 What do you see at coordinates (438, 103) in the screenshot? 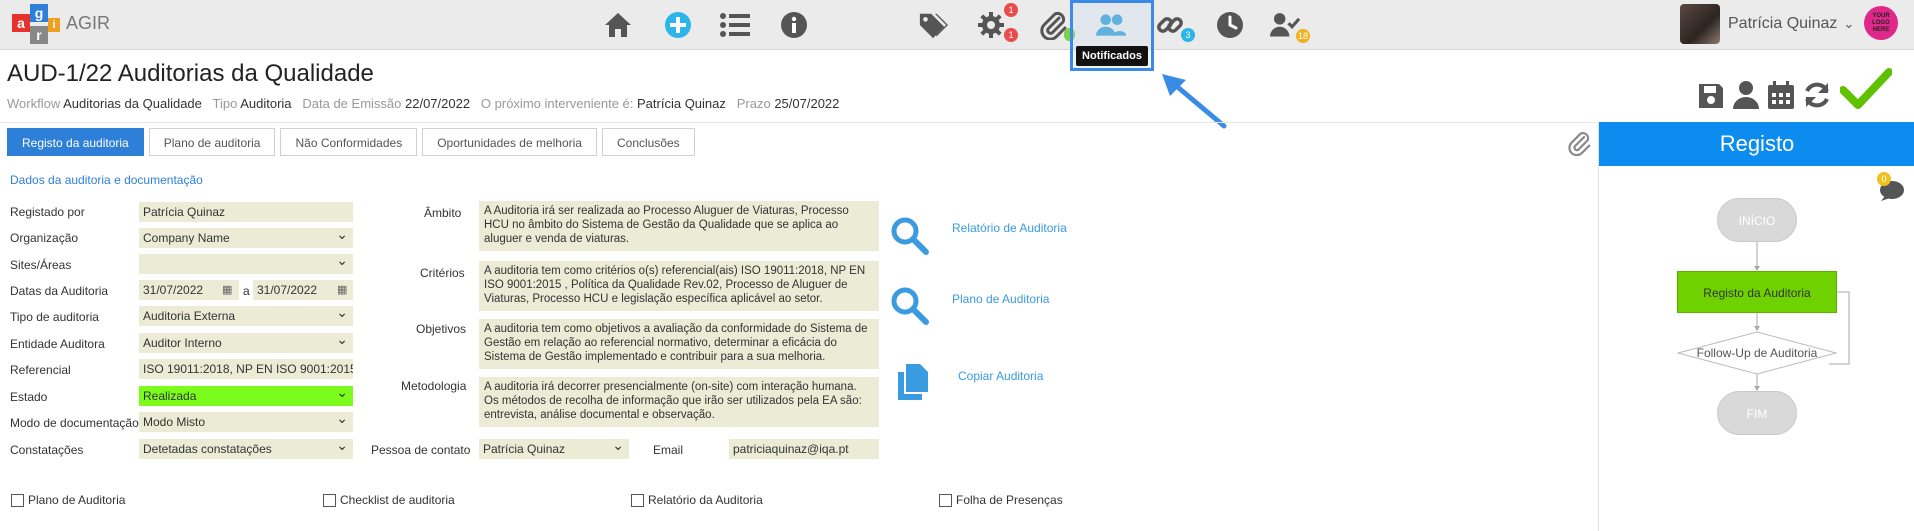
I see `meta-value-data: 22/07/2022` at bounding box center [438, 103].